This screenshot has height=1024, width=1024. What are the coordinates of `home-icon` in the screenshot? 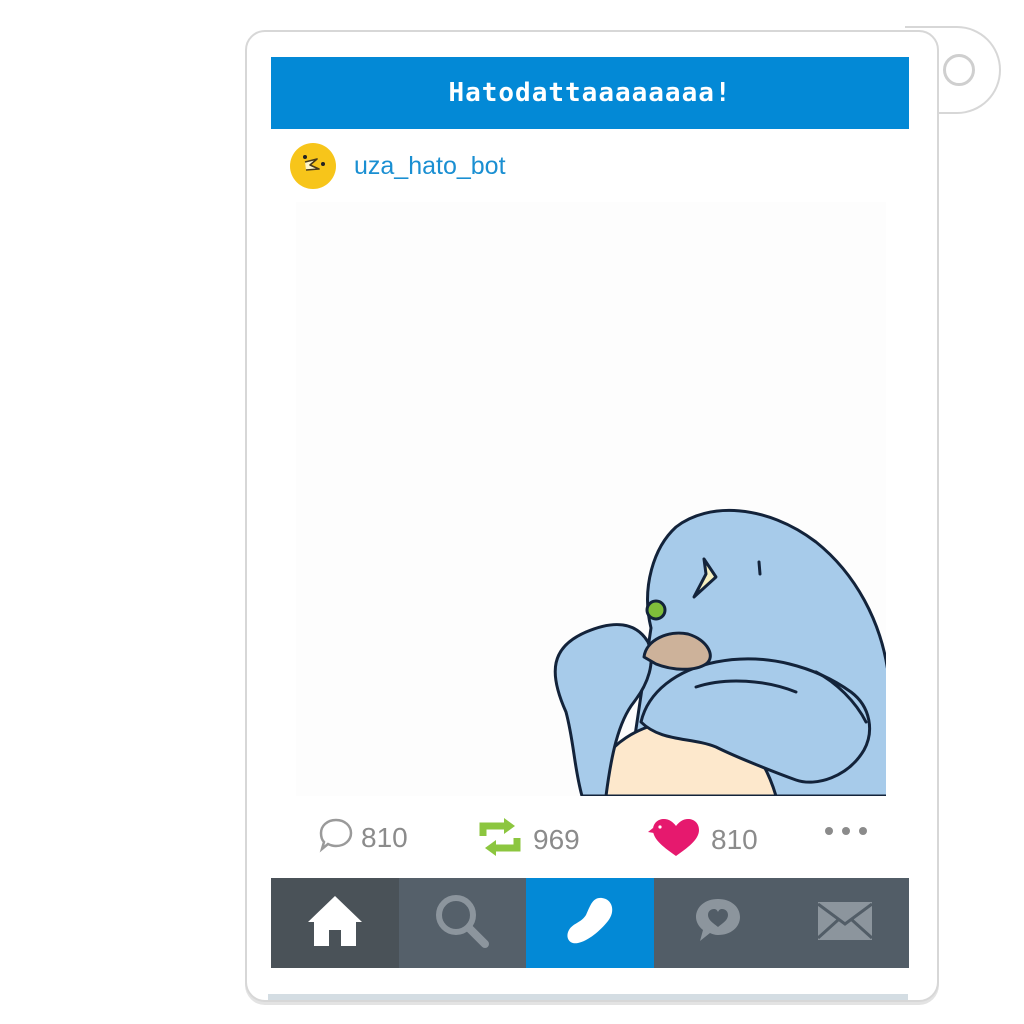 It's located at (335, 923).